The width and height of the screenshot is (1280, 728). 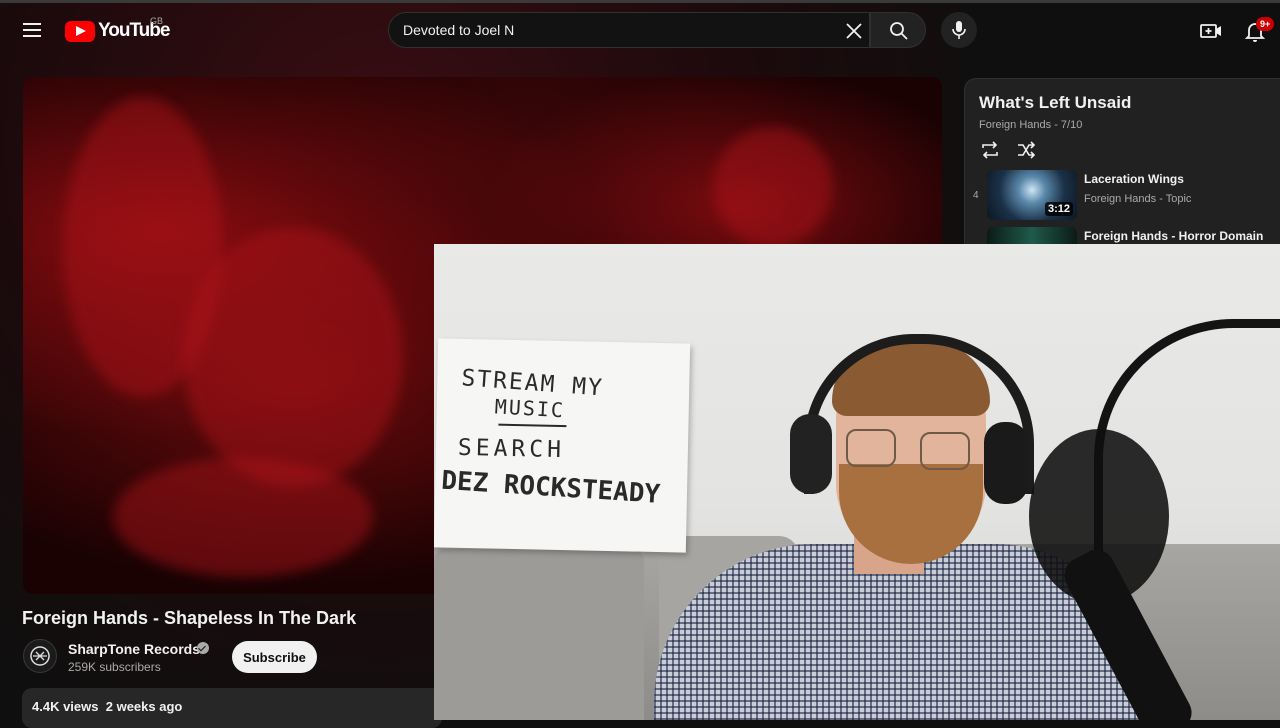 What do you see at coordinates (1174, 236) in the screenshot?
I see `playlist-item-title: Foreign Hands - Horror Domain` at bounding box center [1174, 236].